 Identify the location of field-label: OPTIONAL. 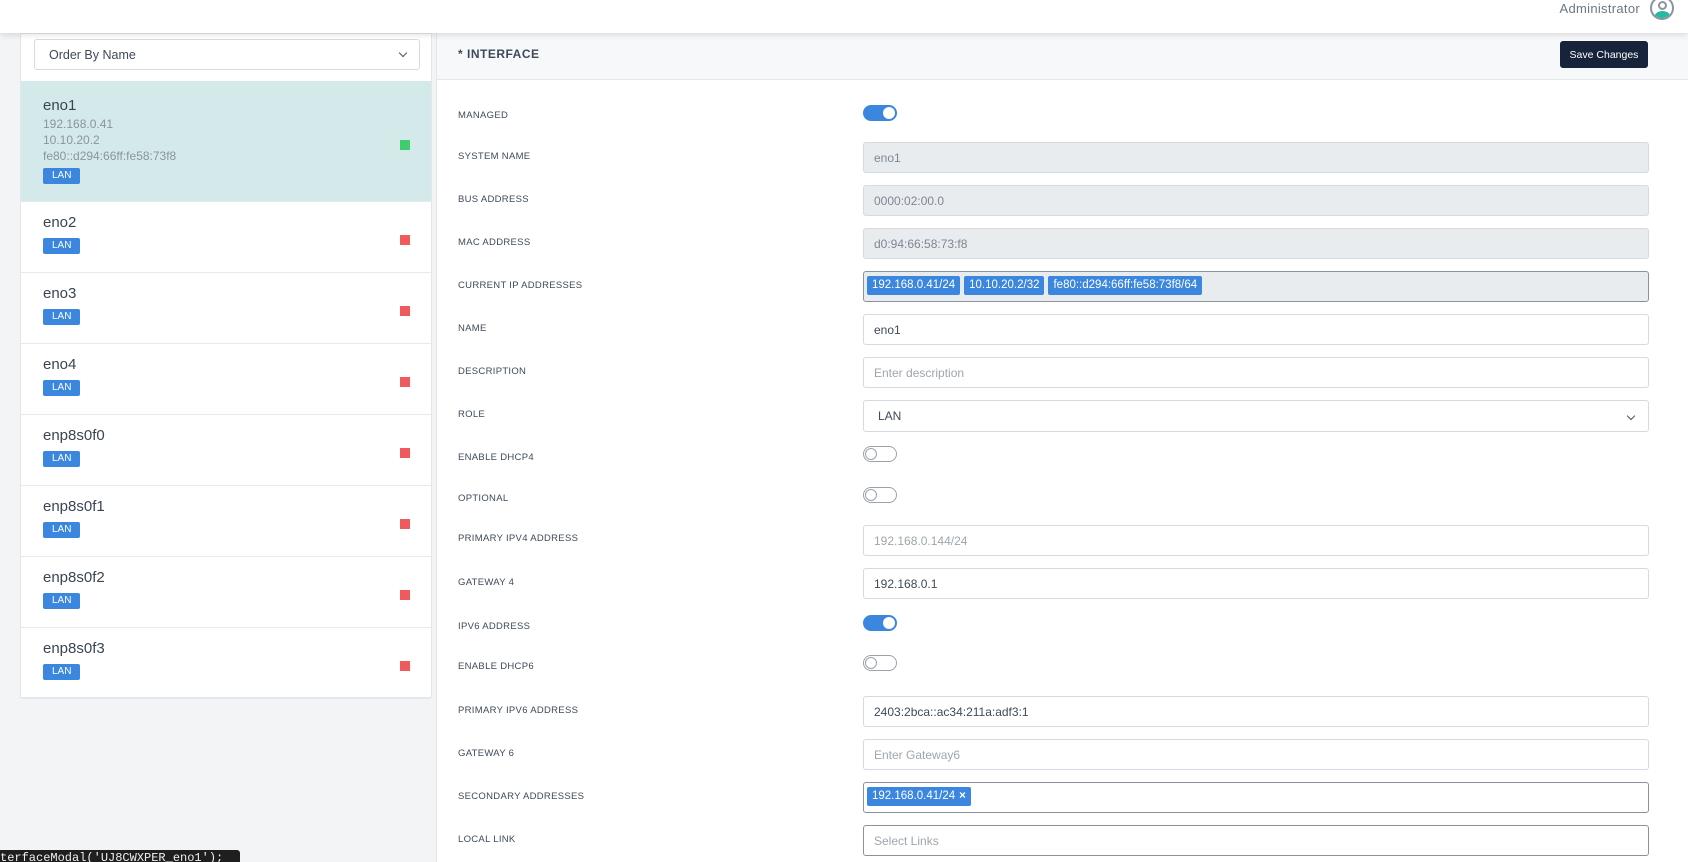
(483, 498).